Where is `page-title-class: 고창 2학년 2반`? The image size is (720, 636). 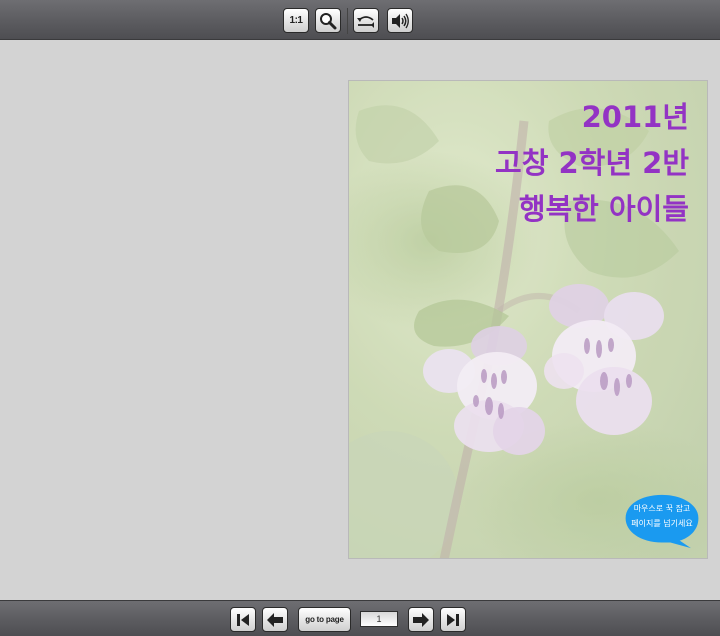
page-title-class: 고창 2학년 2반 is located at coordinates (592, 163).